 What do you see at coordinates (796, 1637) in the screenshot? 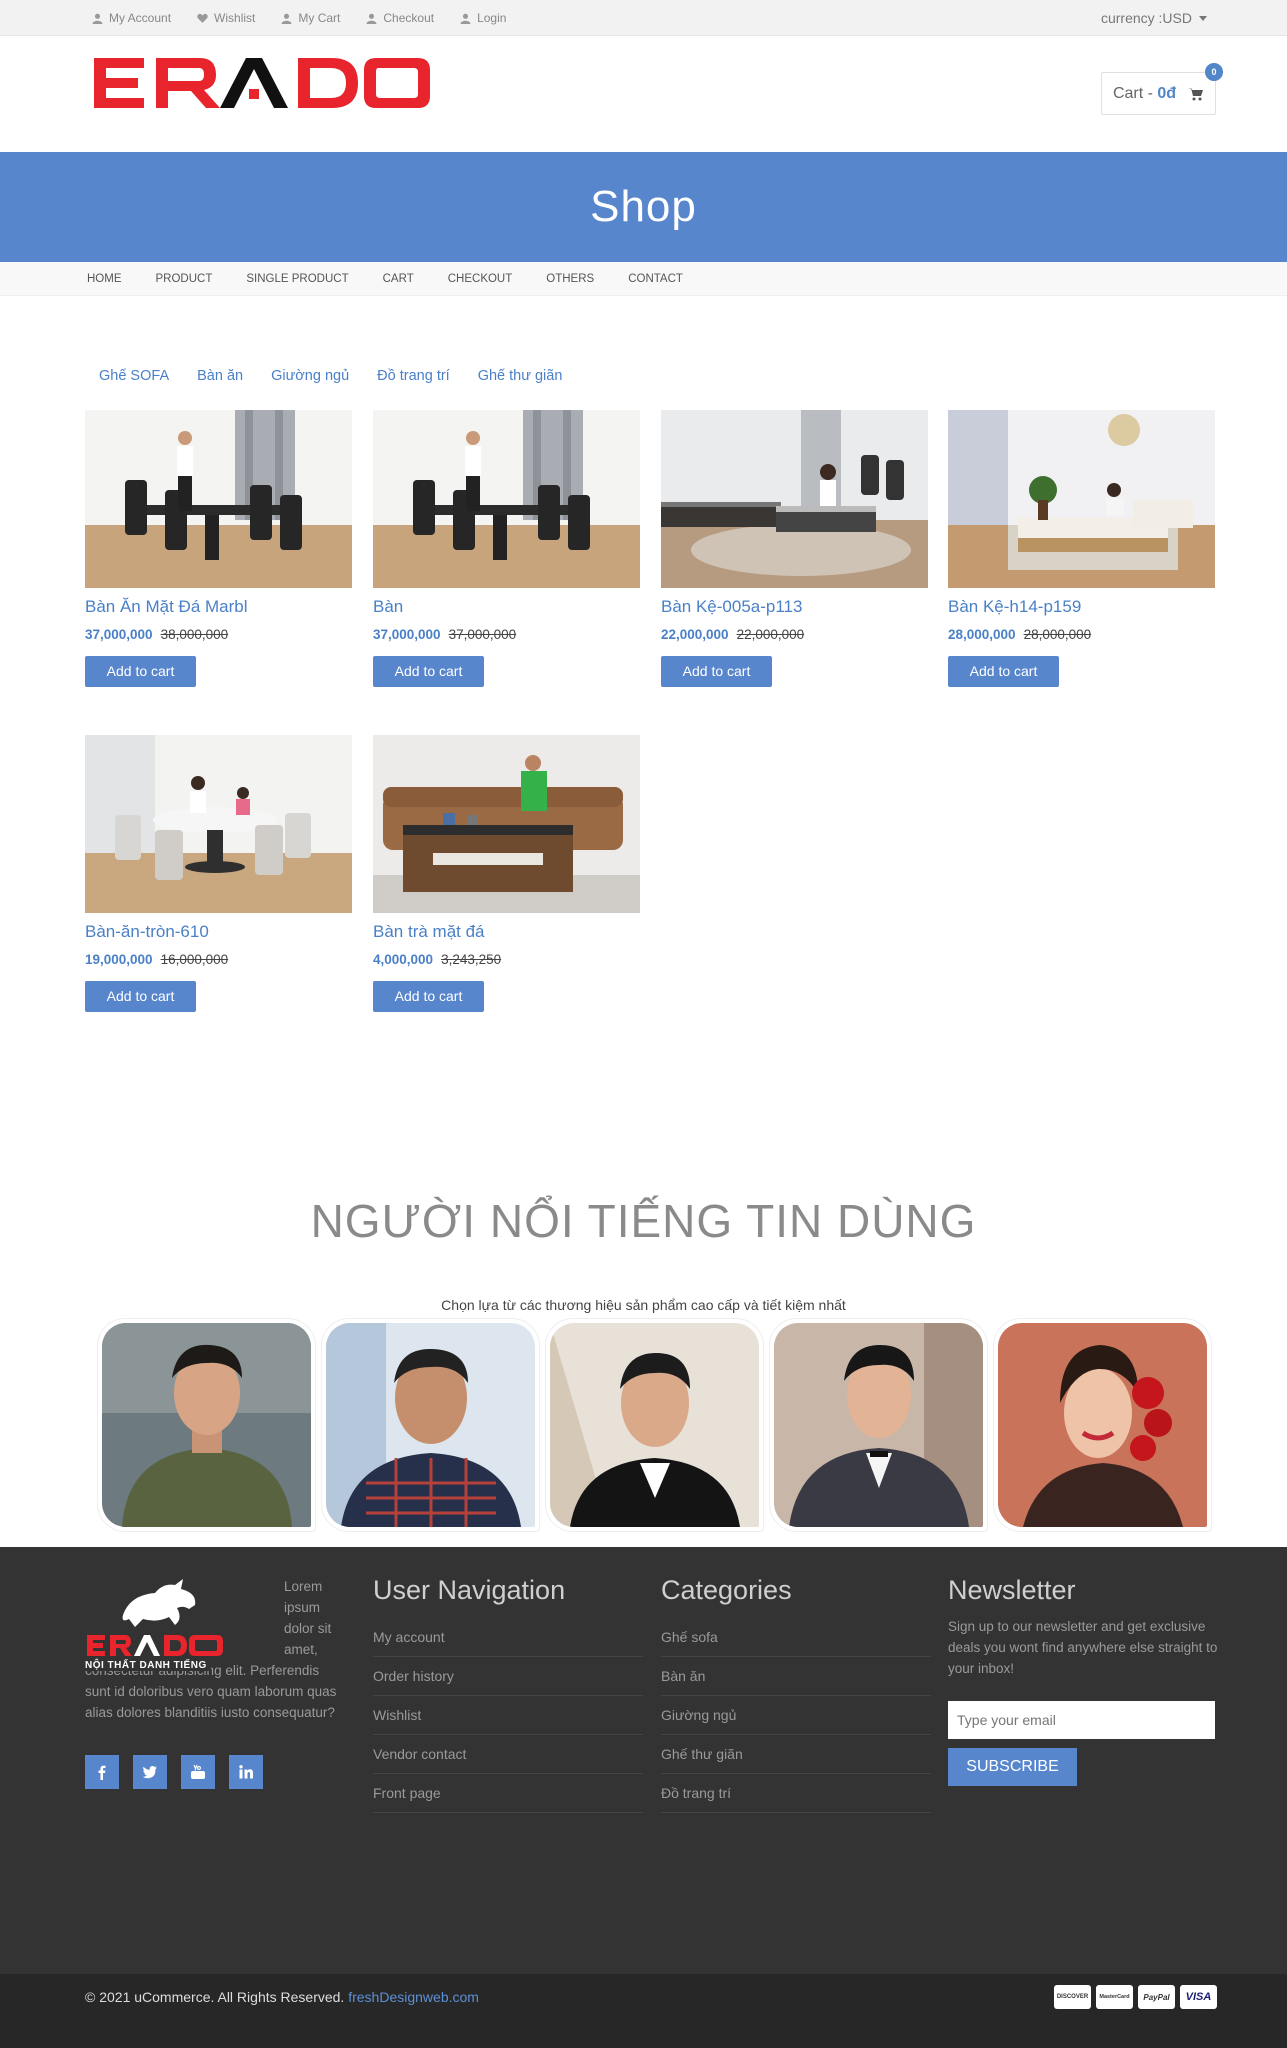
I see `footer-category-link: Ghế sofa` at bounding box center [796, 1637].